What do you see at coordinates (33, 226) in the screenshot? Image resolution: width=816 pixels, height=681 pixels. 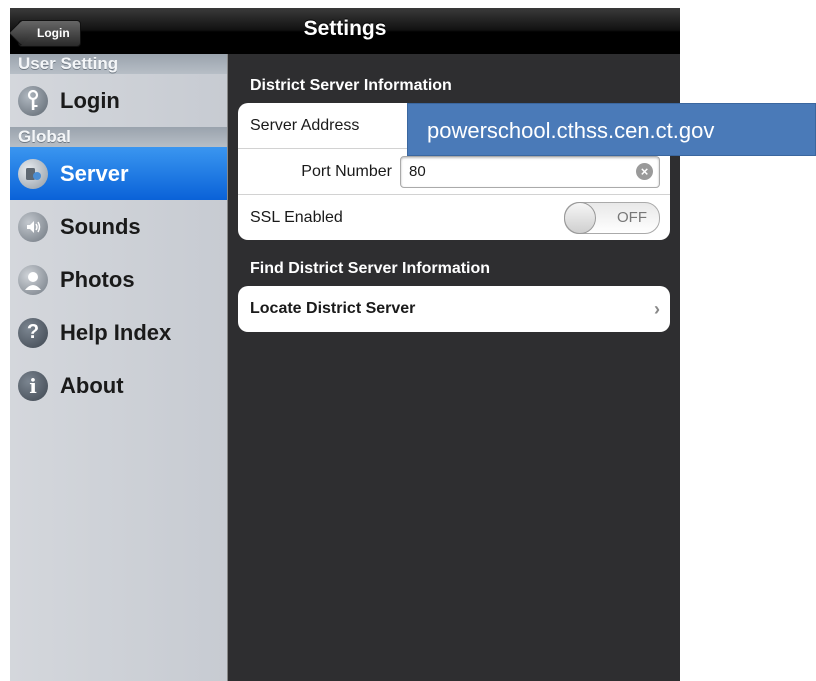 I see `speaker-icon` at bounding box center [33, 226].